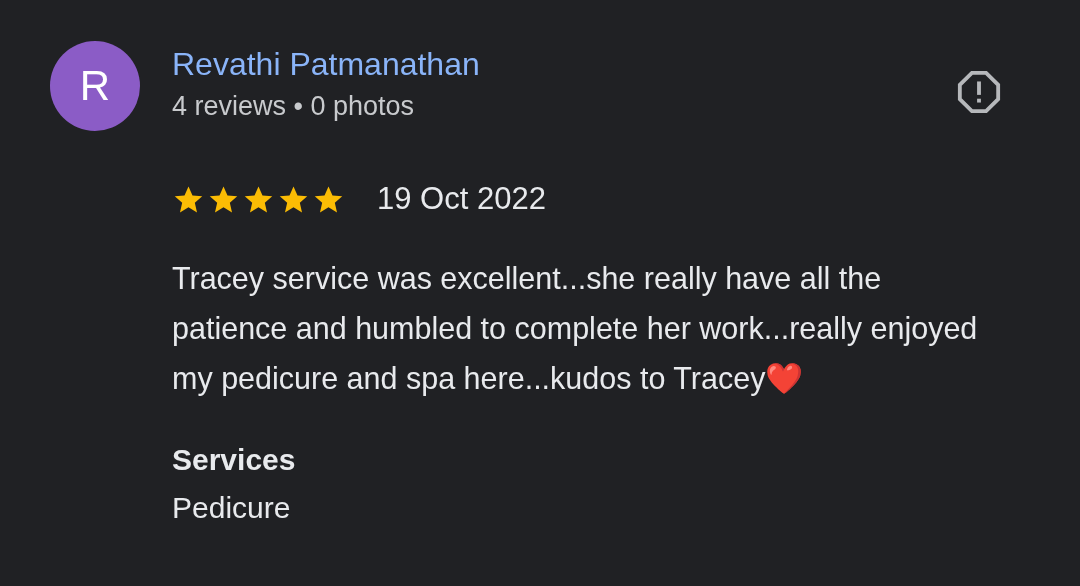 This screenshot has width=1080, height=586. What do you see at coordinates (293, 106) in the screenshot?
I see `author-stats: 4 reviews • 0 photos` at bounding box center [293, 106].